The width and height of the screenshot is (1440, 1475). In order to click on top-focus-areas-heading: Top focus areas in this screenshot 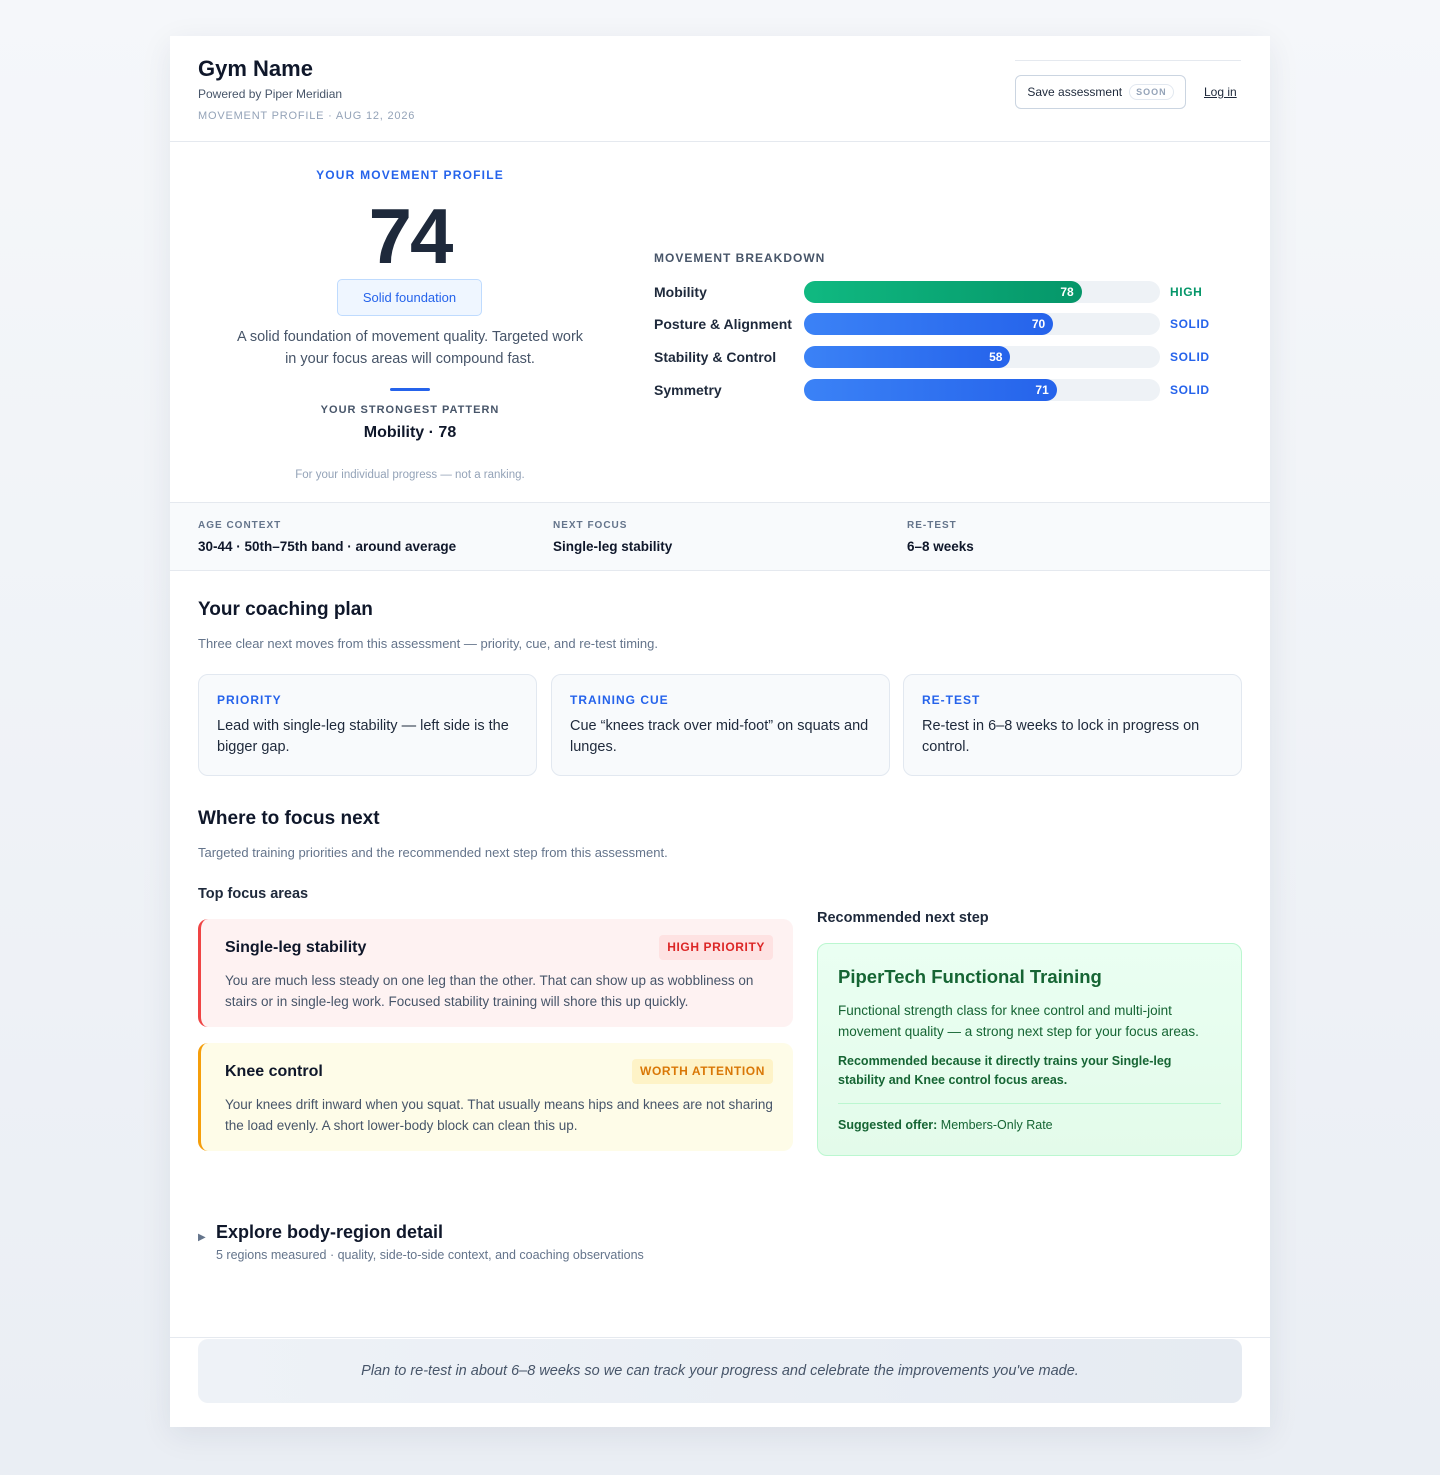, I will do `click(253, 894)`.